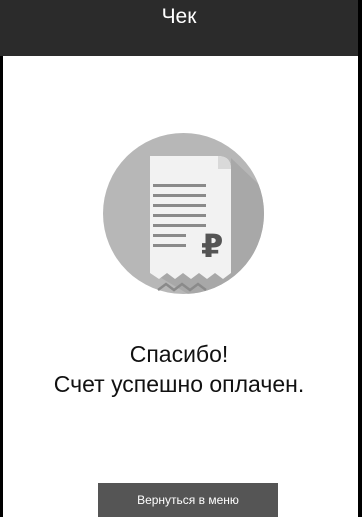  I want to click on thanks-text: Спасибо!, so click(179, 354).